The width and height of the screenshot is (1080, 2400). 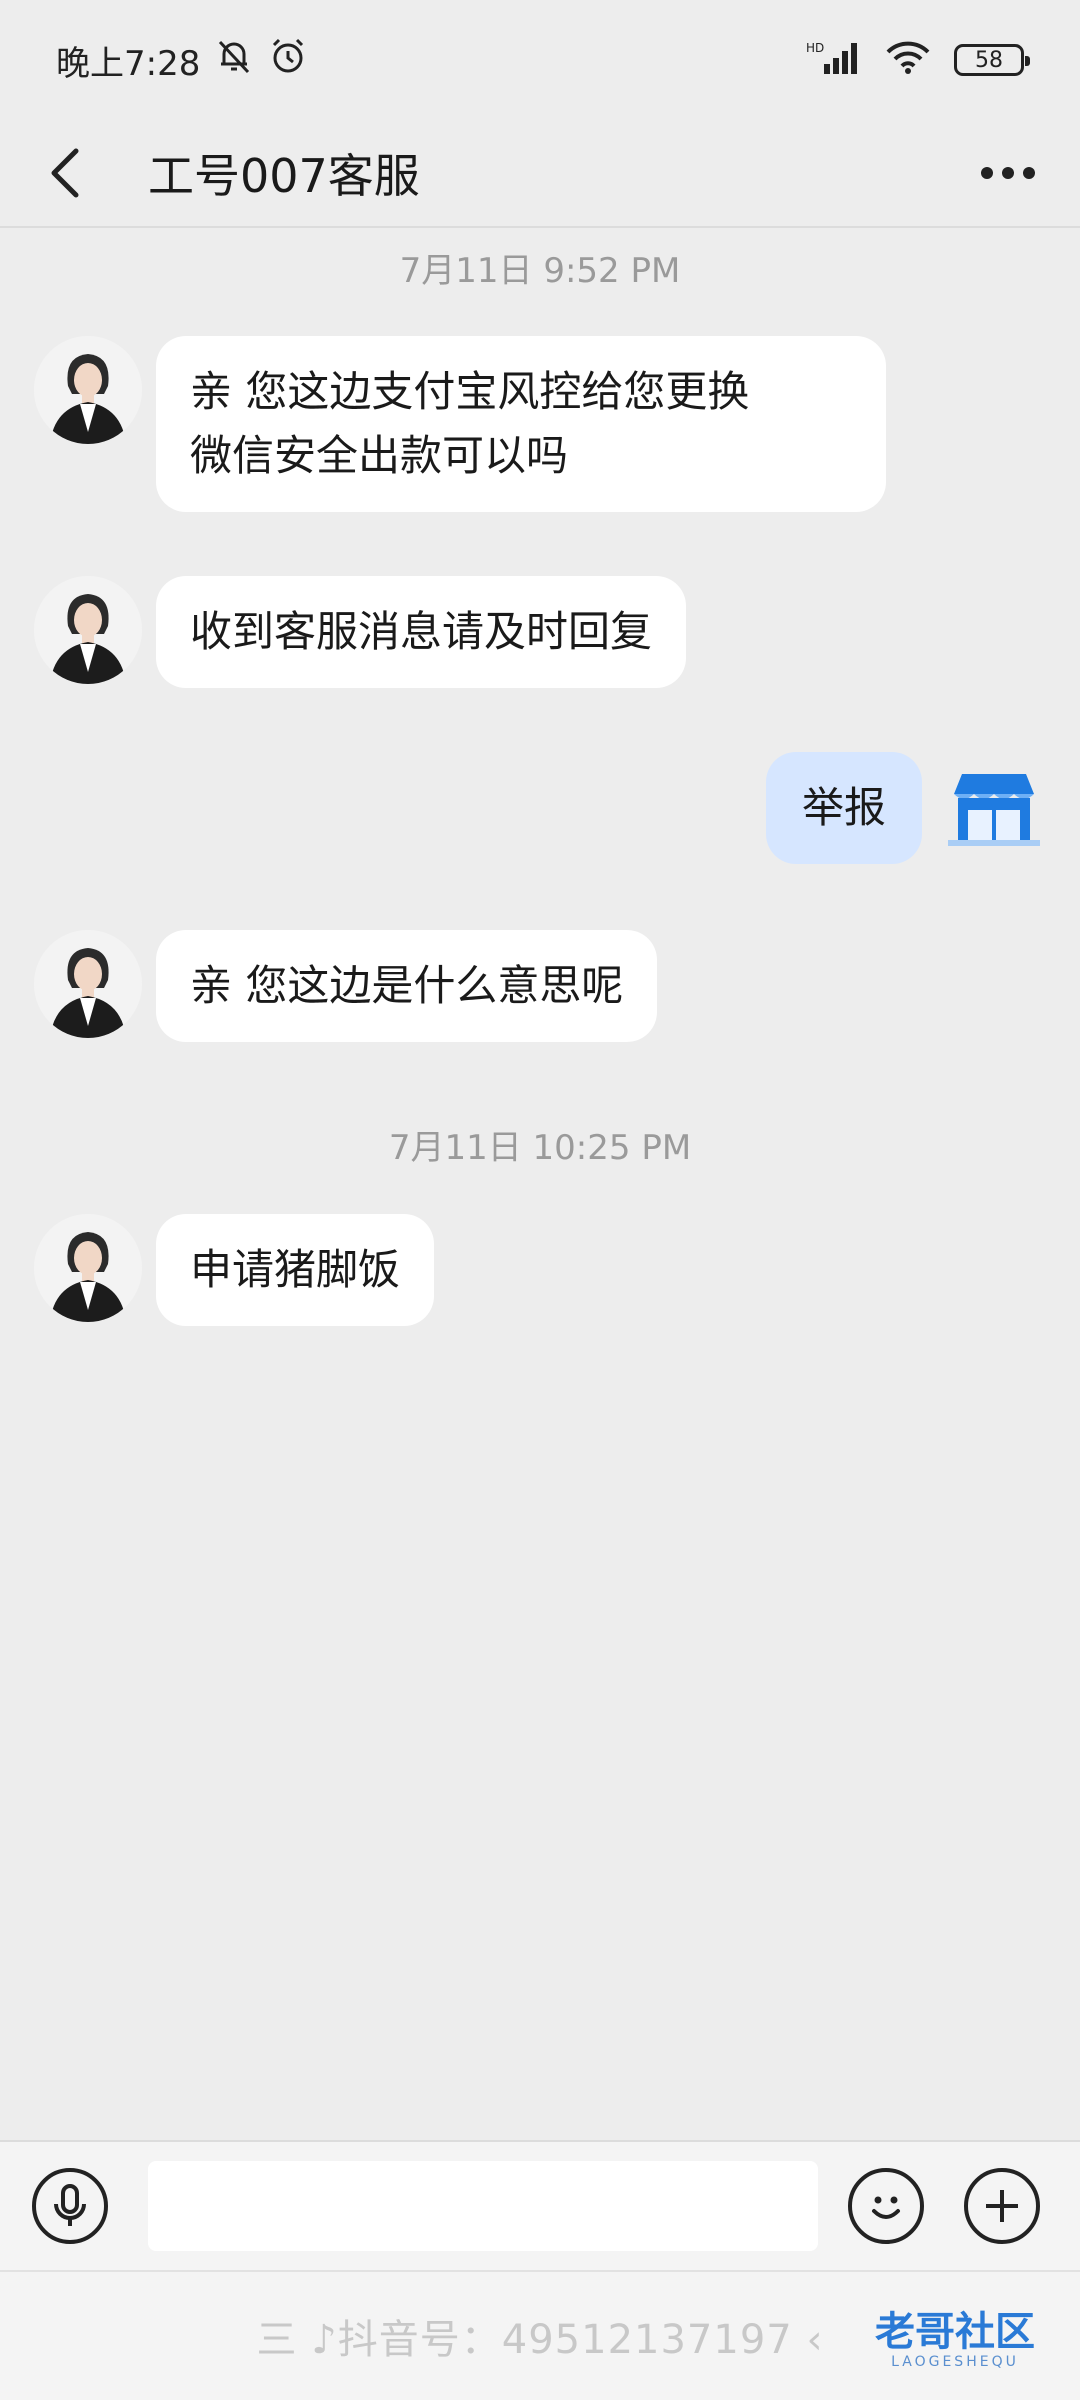 What do you see at coordinates (295, 1270) in the screenshot?
I see `incoming-message-bubble: 申请猪脚饭` at bounding box center [295, 1270].